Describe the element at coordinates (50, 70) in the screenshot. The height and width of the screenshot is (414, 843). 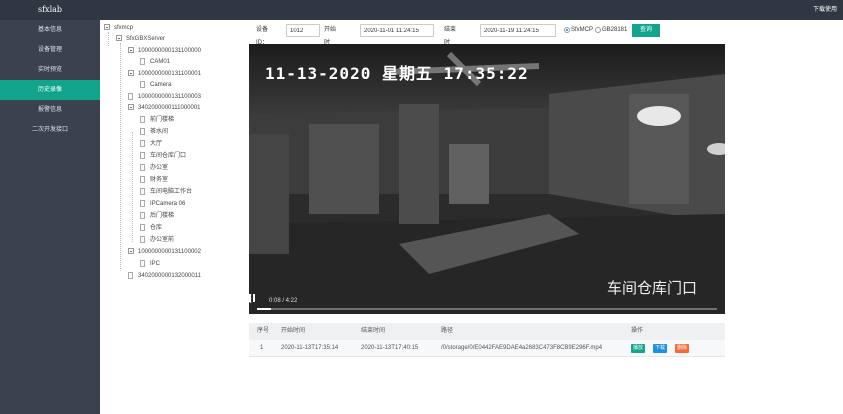
I see `sidebar-item-live-preview: 实时预览` at that location.